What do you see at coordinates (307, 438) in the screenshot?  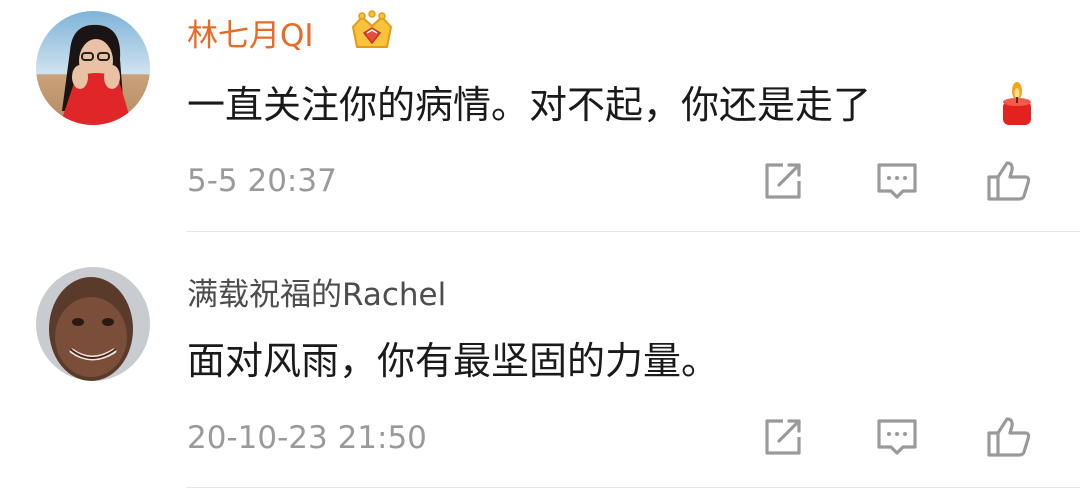 I see `timestamp: 20-10-23 21:50` at bounding box center [307, 438].